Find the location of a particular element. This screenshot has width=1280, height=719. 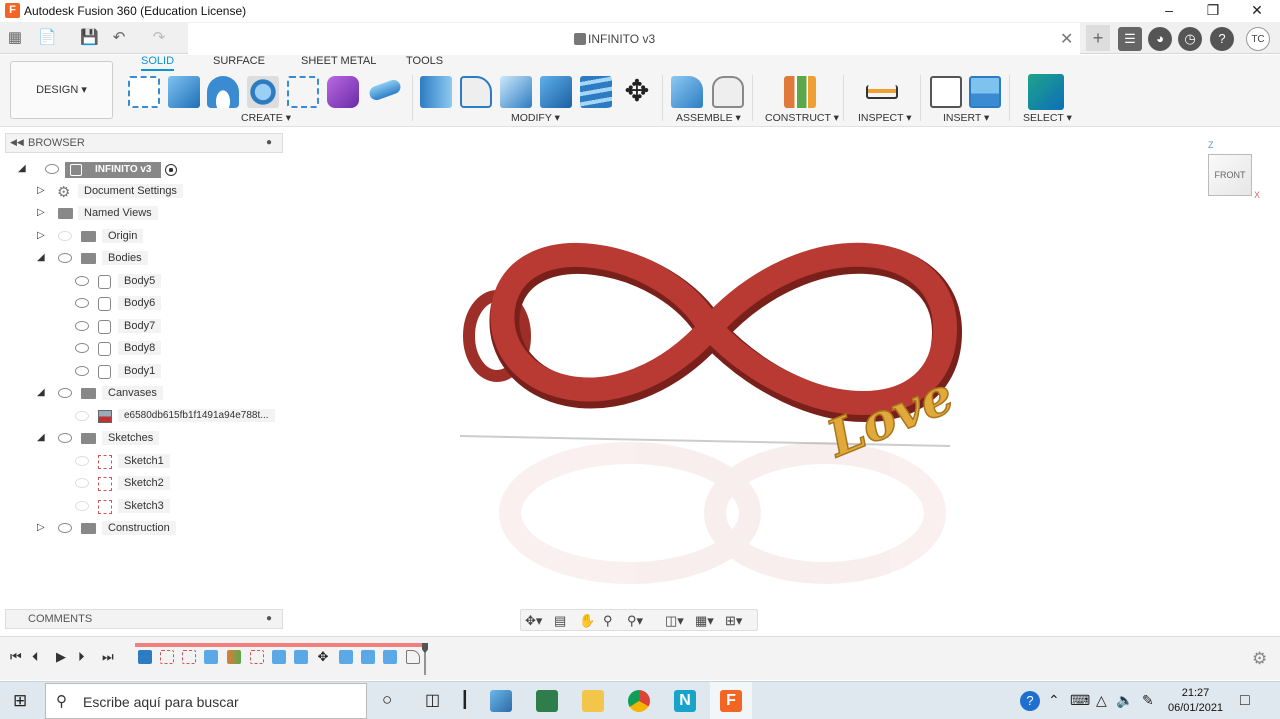

tree-item-body: Body6 is located at coordinates (142, 304).